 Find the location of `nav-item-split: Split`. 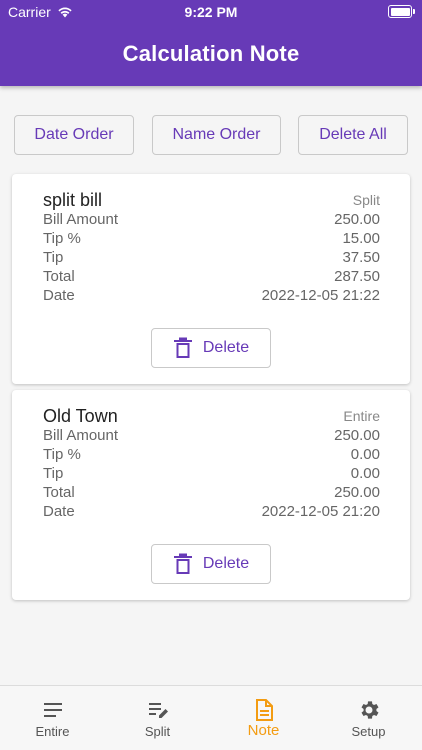

nav-item-split: Split is located at coordinates (157, 718).